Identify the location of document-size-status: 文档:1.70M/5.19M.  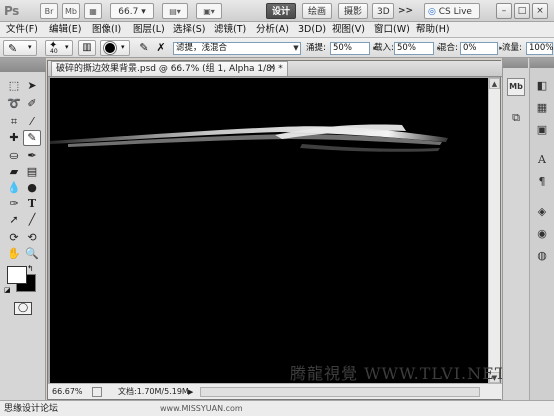
(153, 391).